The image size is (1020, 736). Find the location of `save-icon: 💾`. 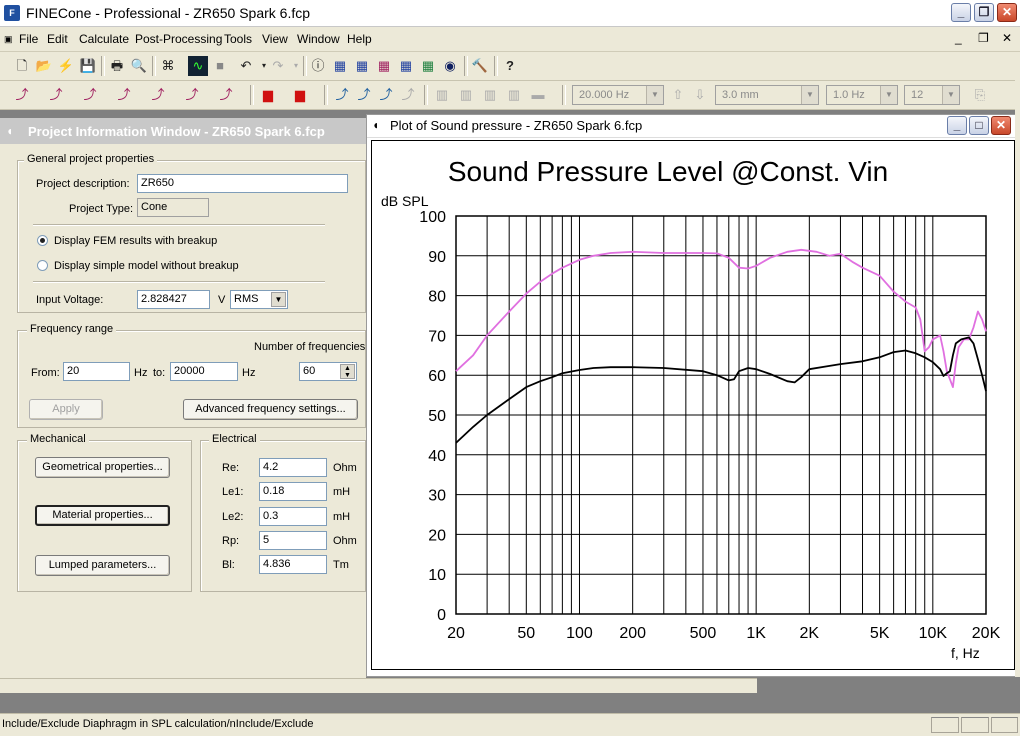

save-icon: 💾 is located at coordinates (88, 66).